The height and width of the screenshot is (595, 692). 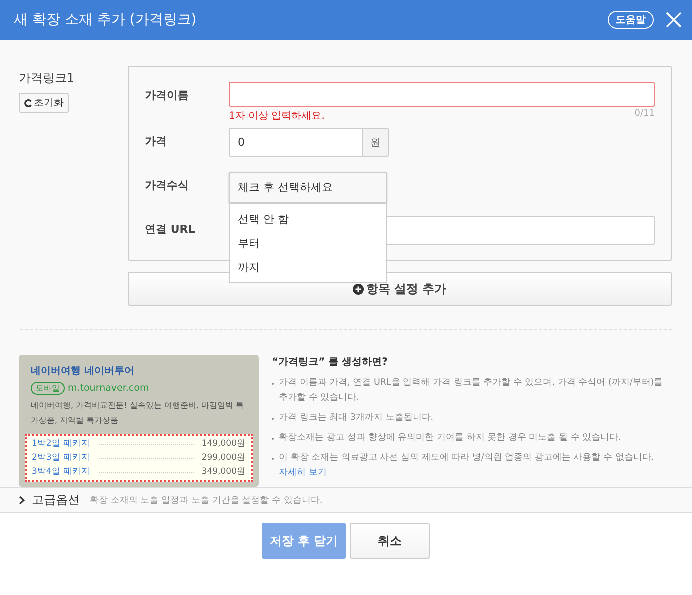 I want to click on add-item-button: 항목 설정 추가, so click(x=400, y=289).